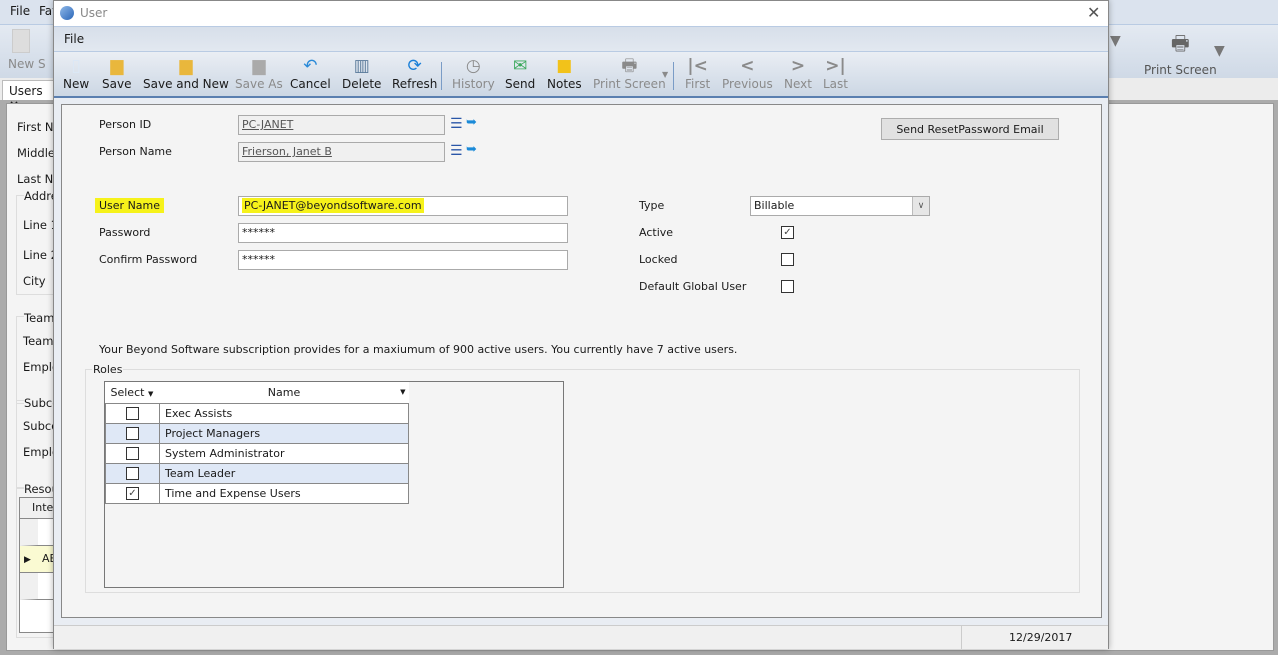  Describe the element at coordinates (341, 152) in the screenshot. I see `person-name-field: Frierson, Janet B` at that location.